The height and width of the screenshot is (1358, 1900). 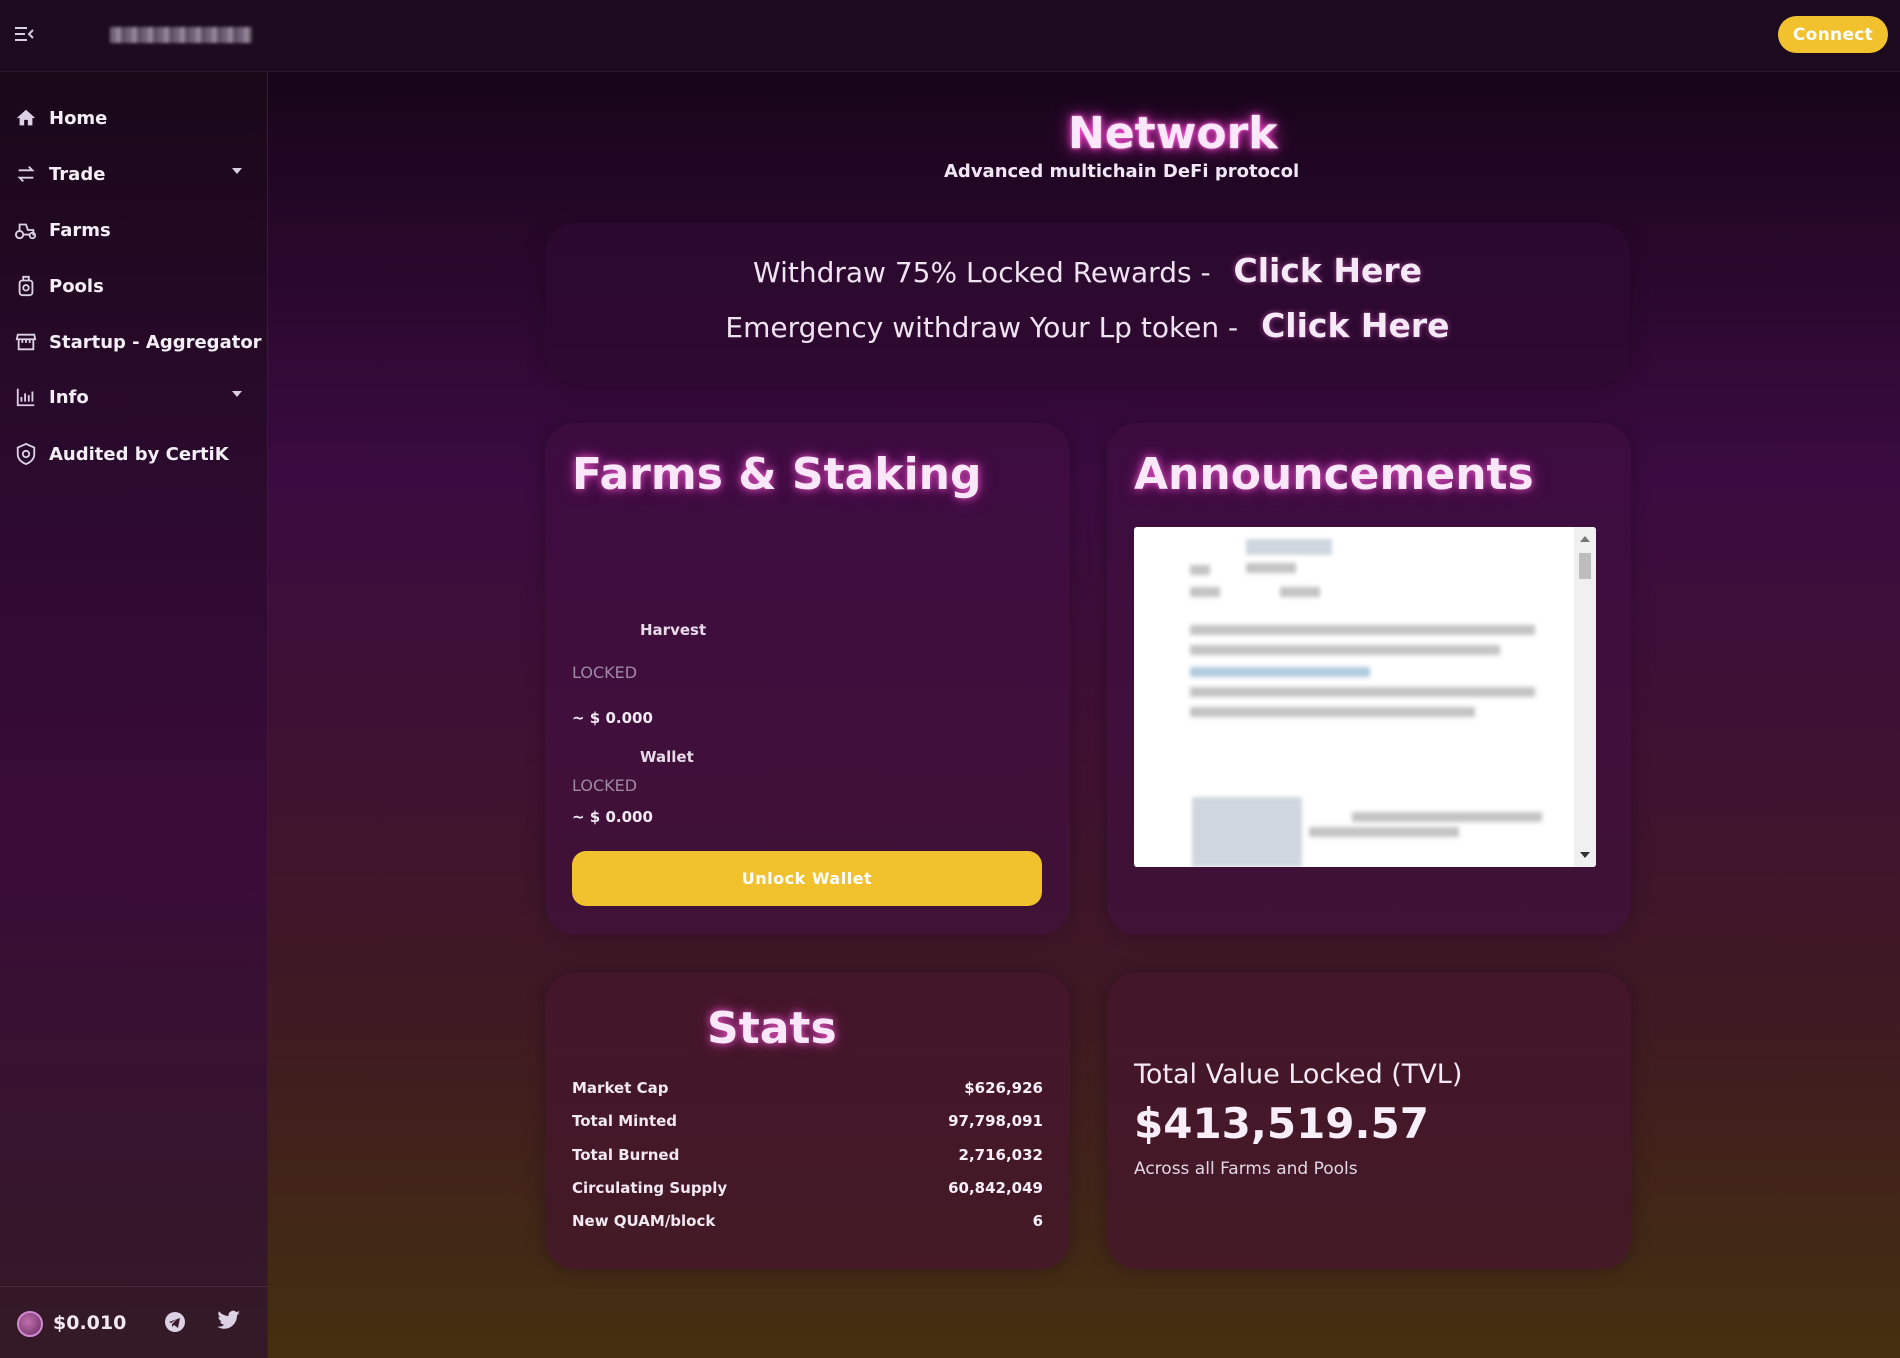 I want to click on sidebar-item-certik: Audited by CertiK, so click(x=134, y=454).